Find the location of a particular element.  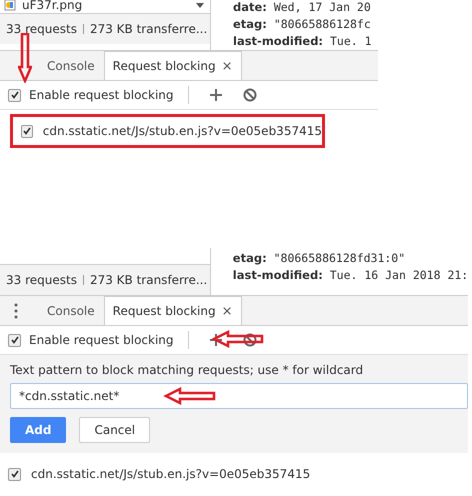

more-menu-icon is located at coordinates (16, 310).